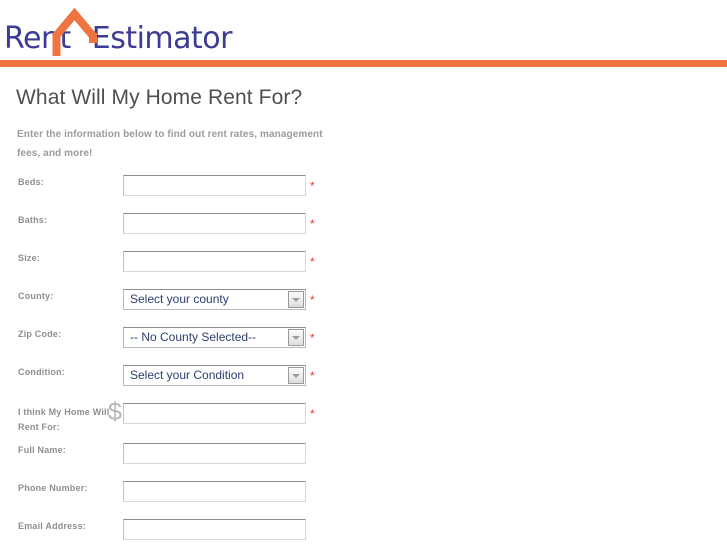 Image resolution: width=727 pixels, height=557 pixels. What do you see at coordinates (363, 232) in the screenshot?
I see `form-row-baths: Baths: *` at bounding box center [363, 232].